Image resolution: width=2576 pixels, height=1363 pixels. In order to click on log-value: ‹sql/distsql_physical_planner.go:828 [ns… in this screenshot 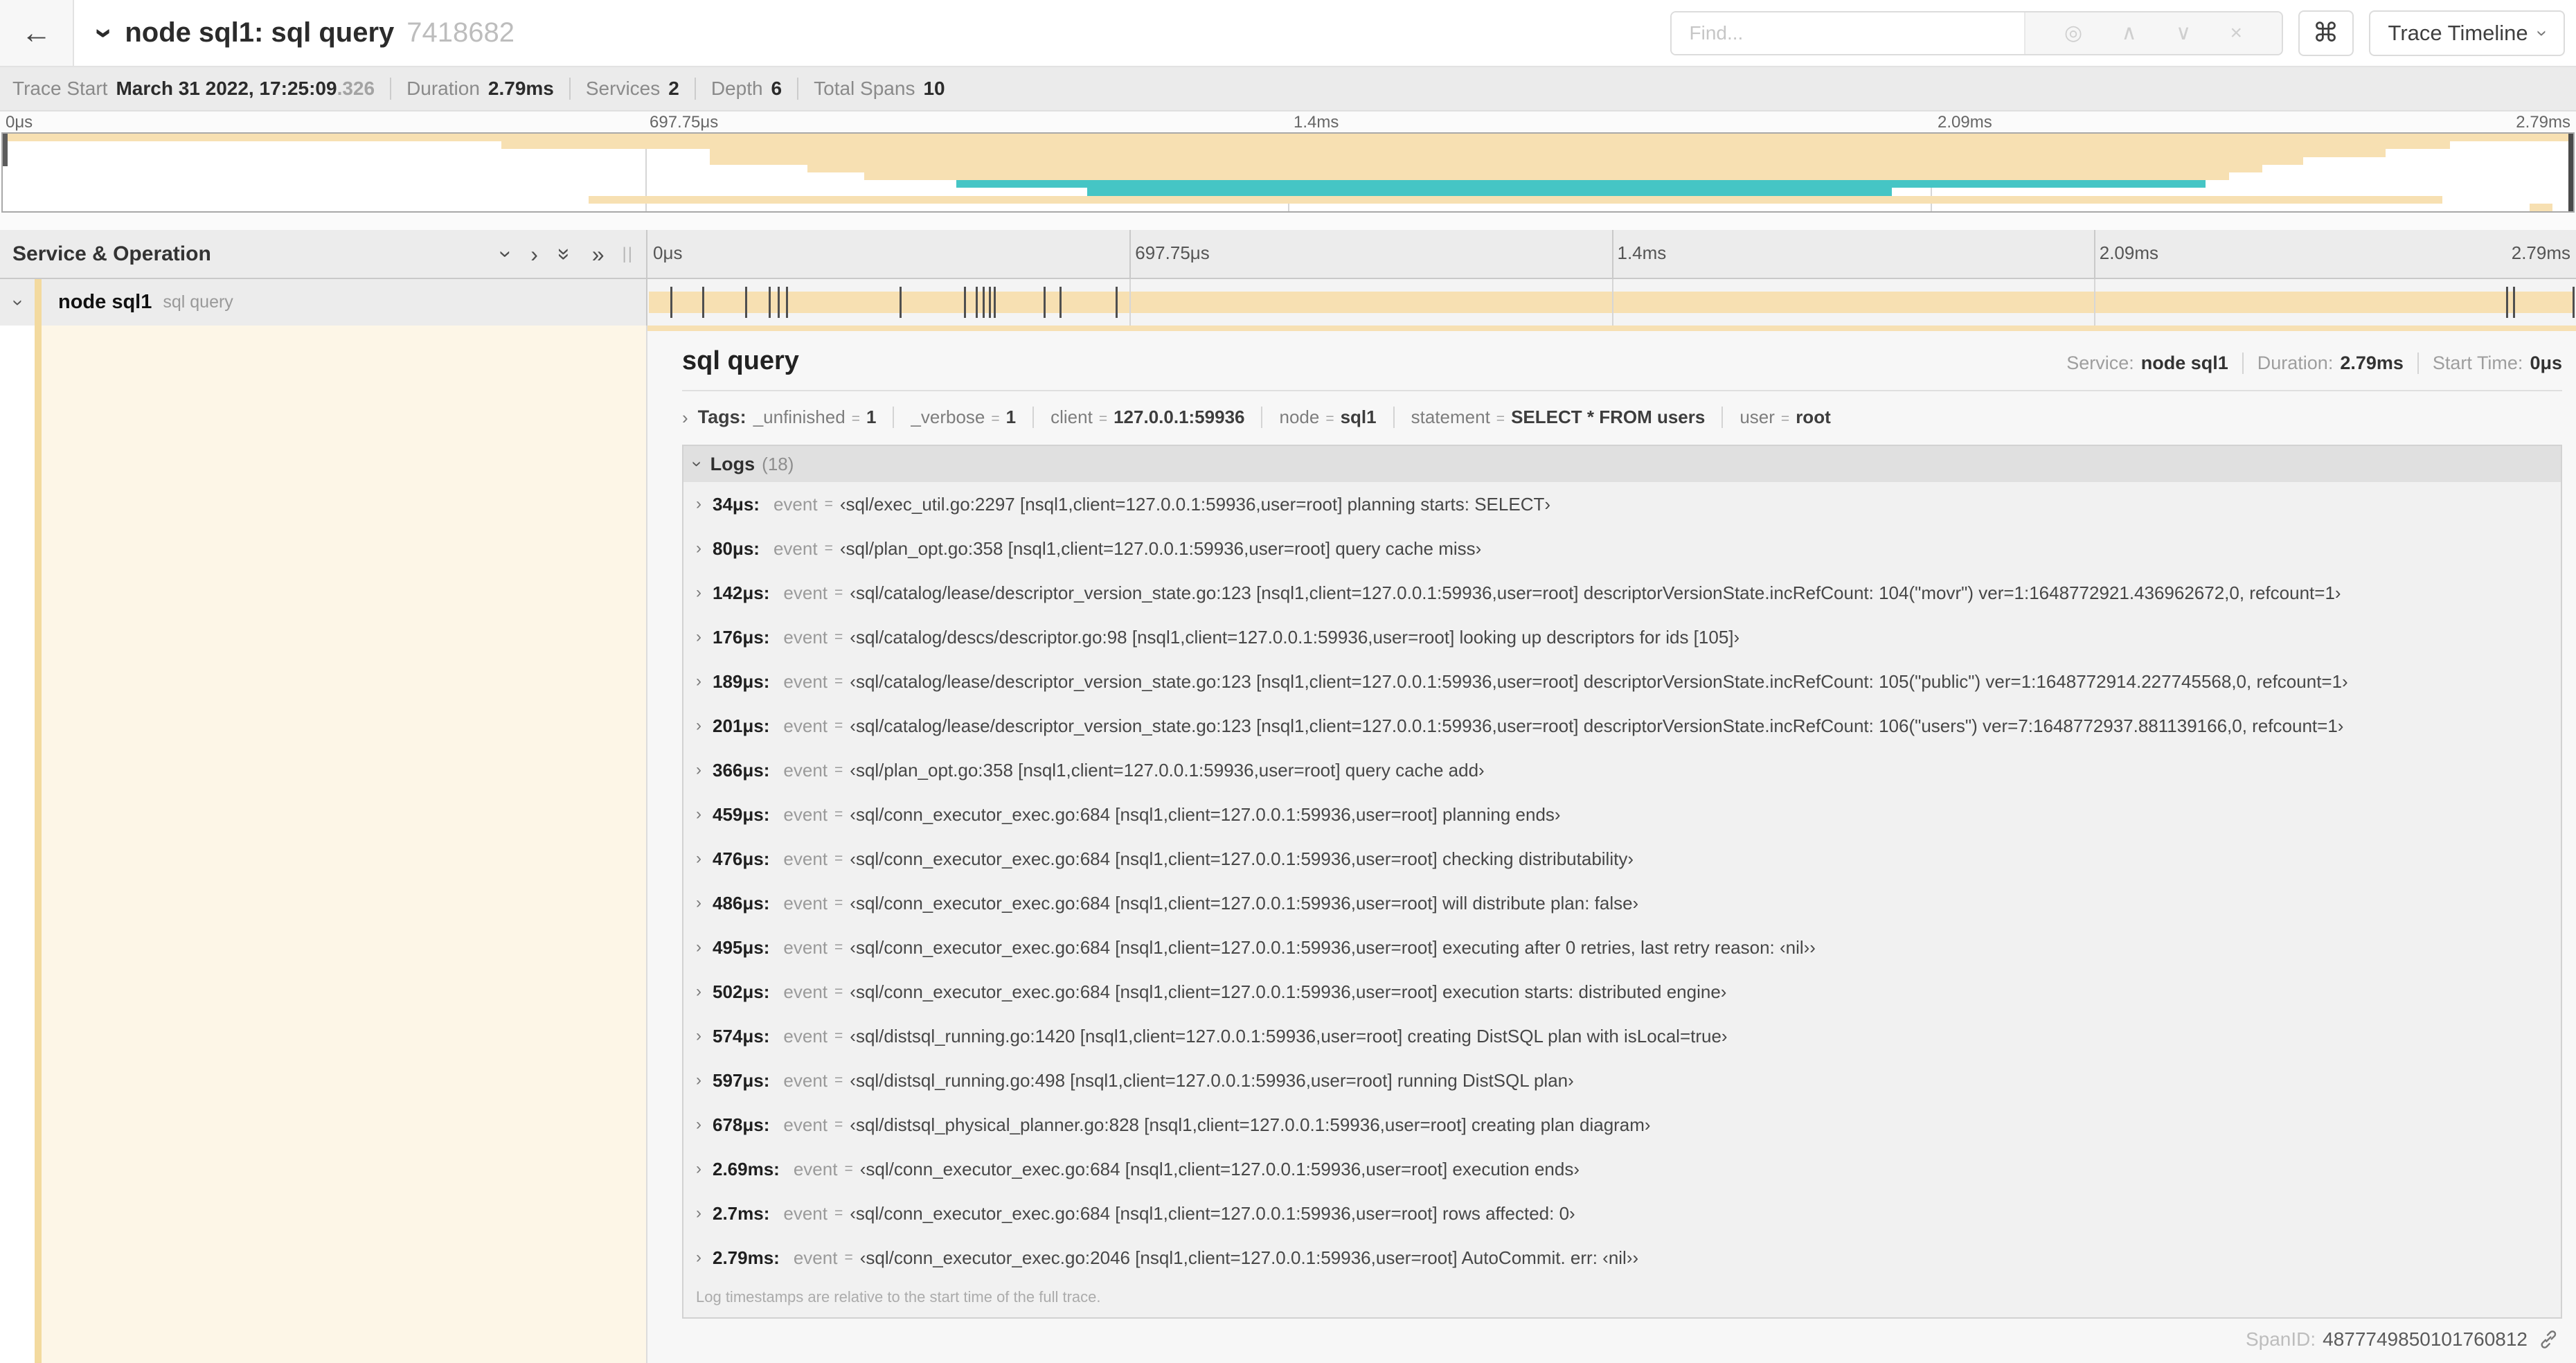, I will do `click(1250, 1125)`.